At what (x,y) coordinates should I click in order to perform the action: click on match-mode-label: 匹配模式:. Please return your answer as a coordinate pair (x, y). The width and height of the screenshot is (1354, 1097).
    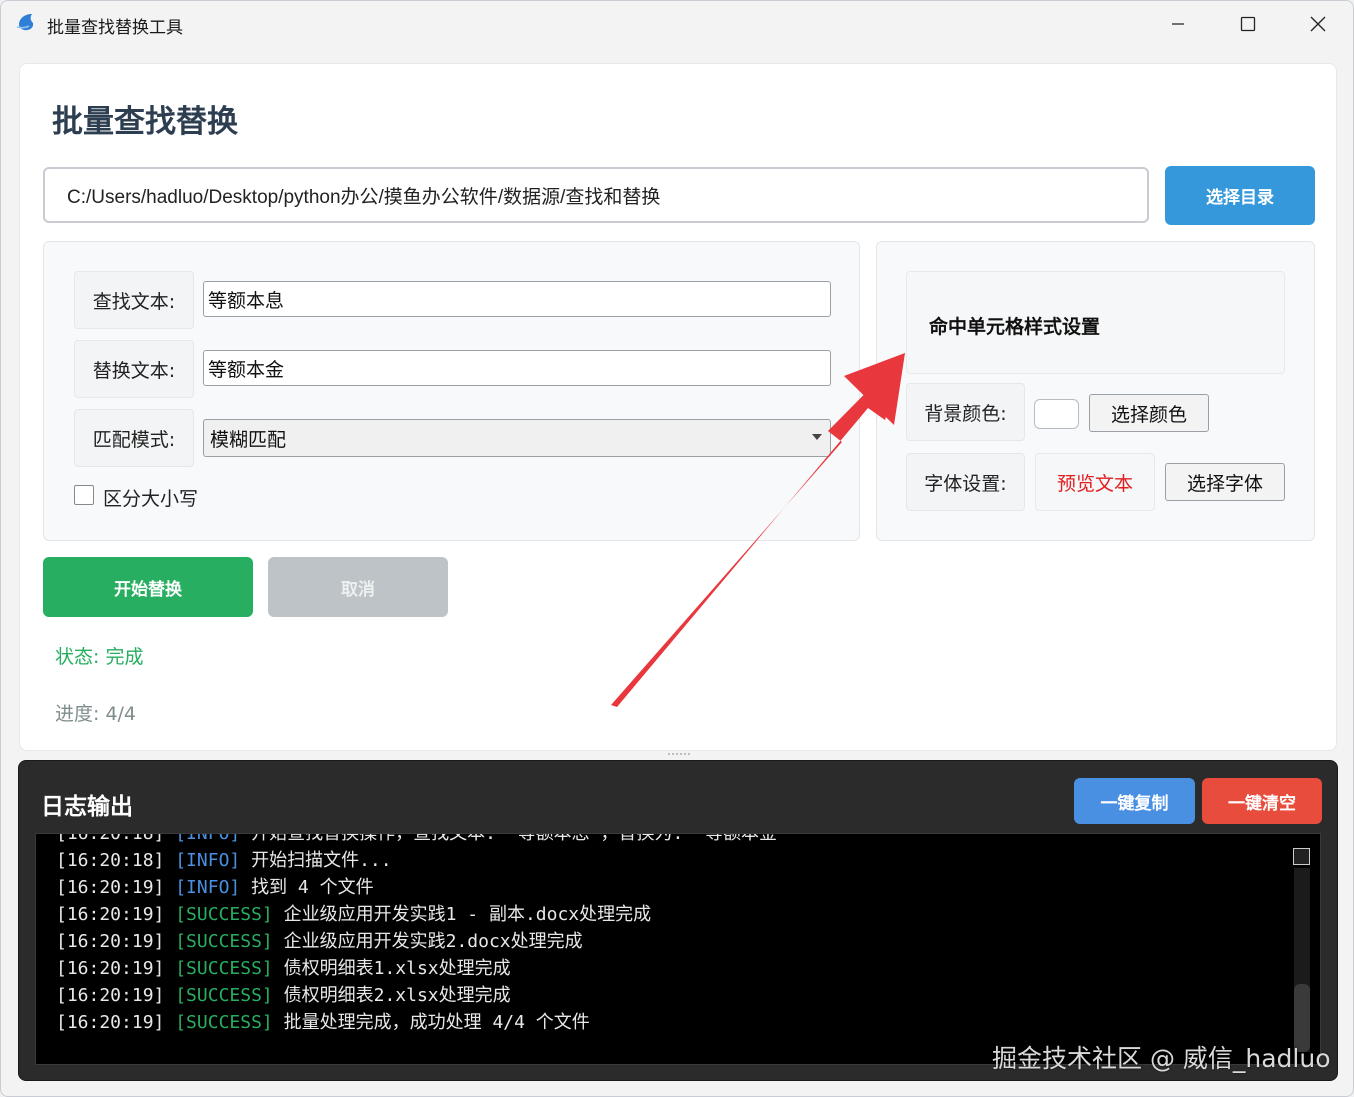
    Looking at the image, I should click on (134, 438).